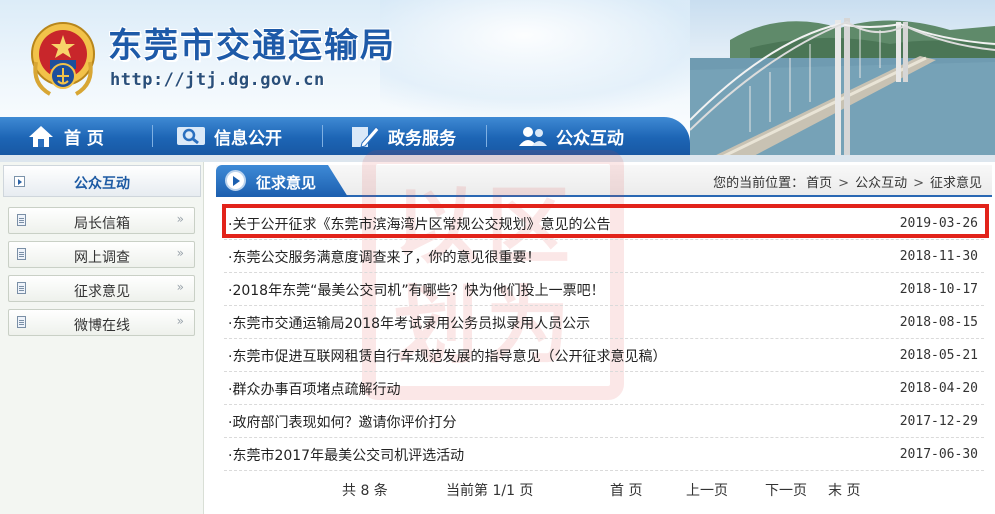 The image size is (995, 514). What do you see at coordinates (819, 183) in the screenshot?
I see `breadcrumb-home: 首页` at bounding box center [819, 183].